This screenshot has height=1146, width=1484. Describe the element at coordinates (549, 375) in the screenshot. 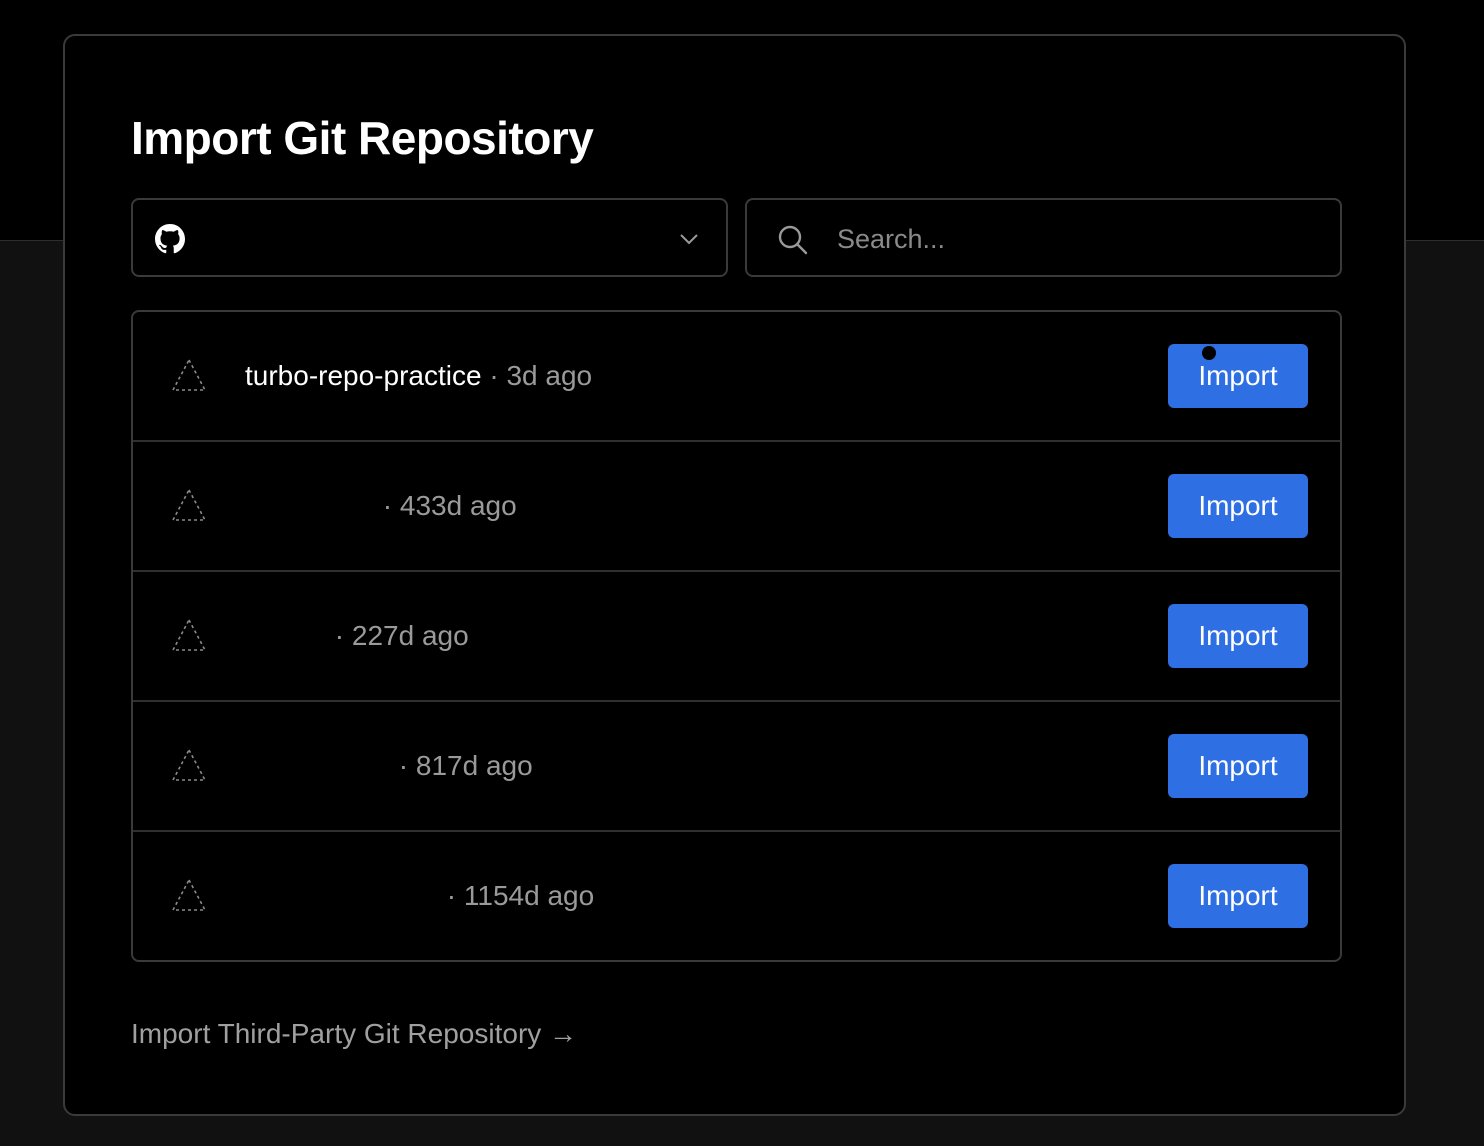

I see `repo-updated-age: 3d ago` at that location.